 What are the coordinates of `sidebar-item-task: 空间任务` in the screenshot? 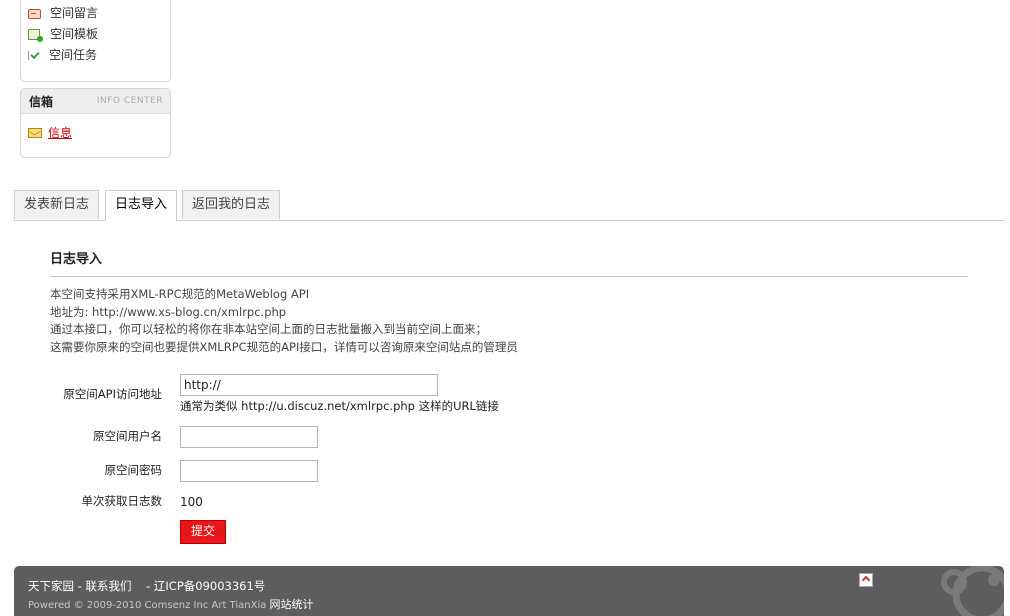 It's located at (63, 55).